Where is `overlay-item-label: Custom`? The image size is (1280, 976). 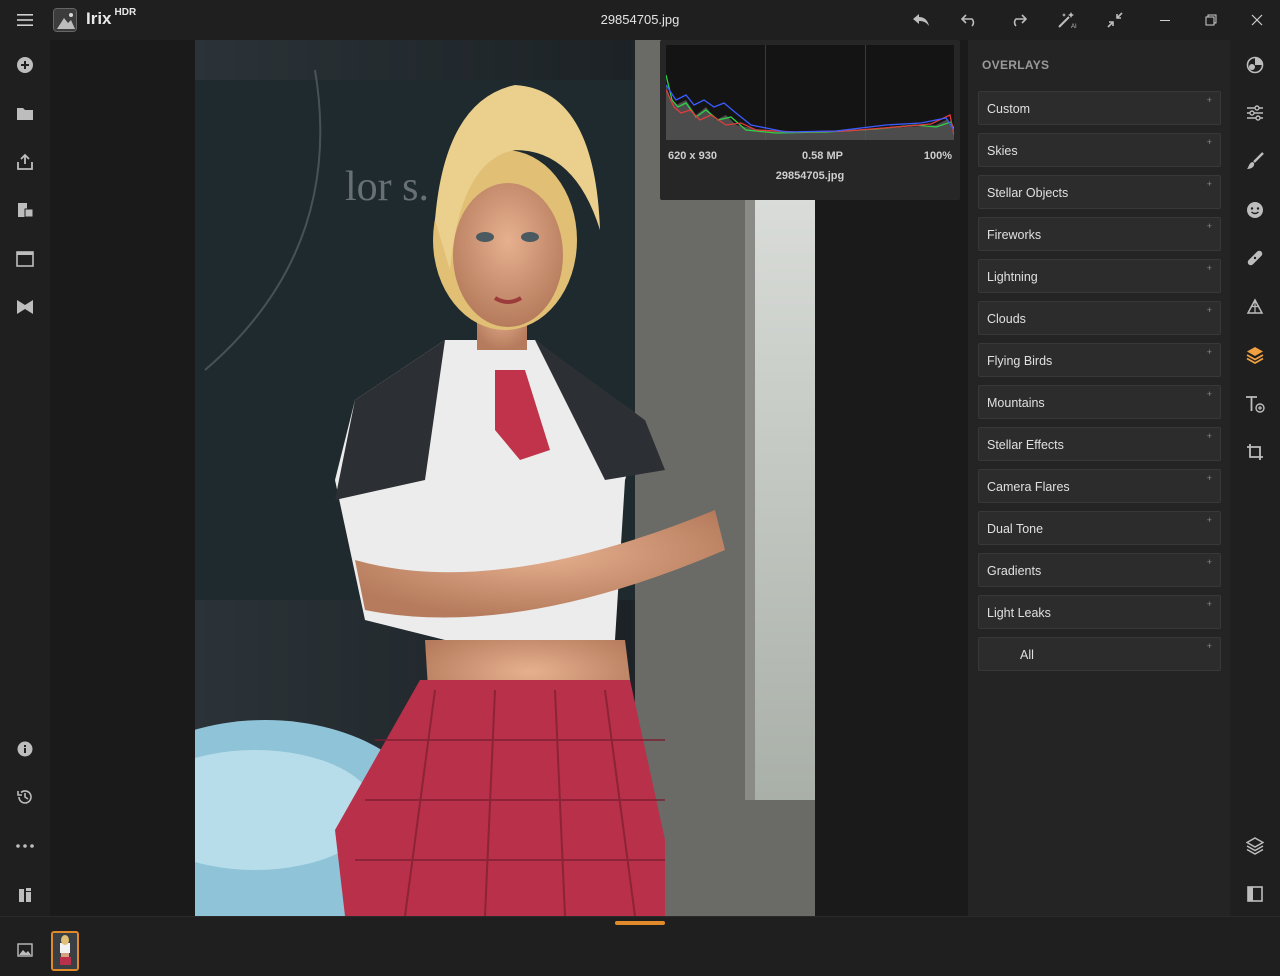
overlay-item-label: Custom is located at coordinates (1009, 109).